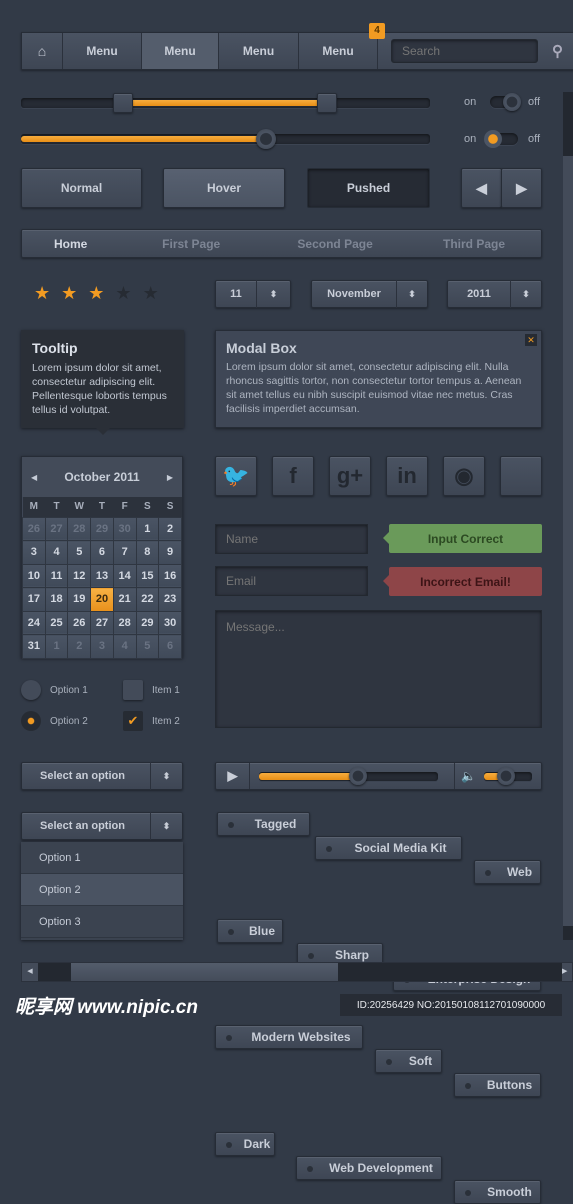  What do you see at coordinates (81, 188) in the screenshot?
I see `normal-button: Normal` at bounding box center [81, 188].